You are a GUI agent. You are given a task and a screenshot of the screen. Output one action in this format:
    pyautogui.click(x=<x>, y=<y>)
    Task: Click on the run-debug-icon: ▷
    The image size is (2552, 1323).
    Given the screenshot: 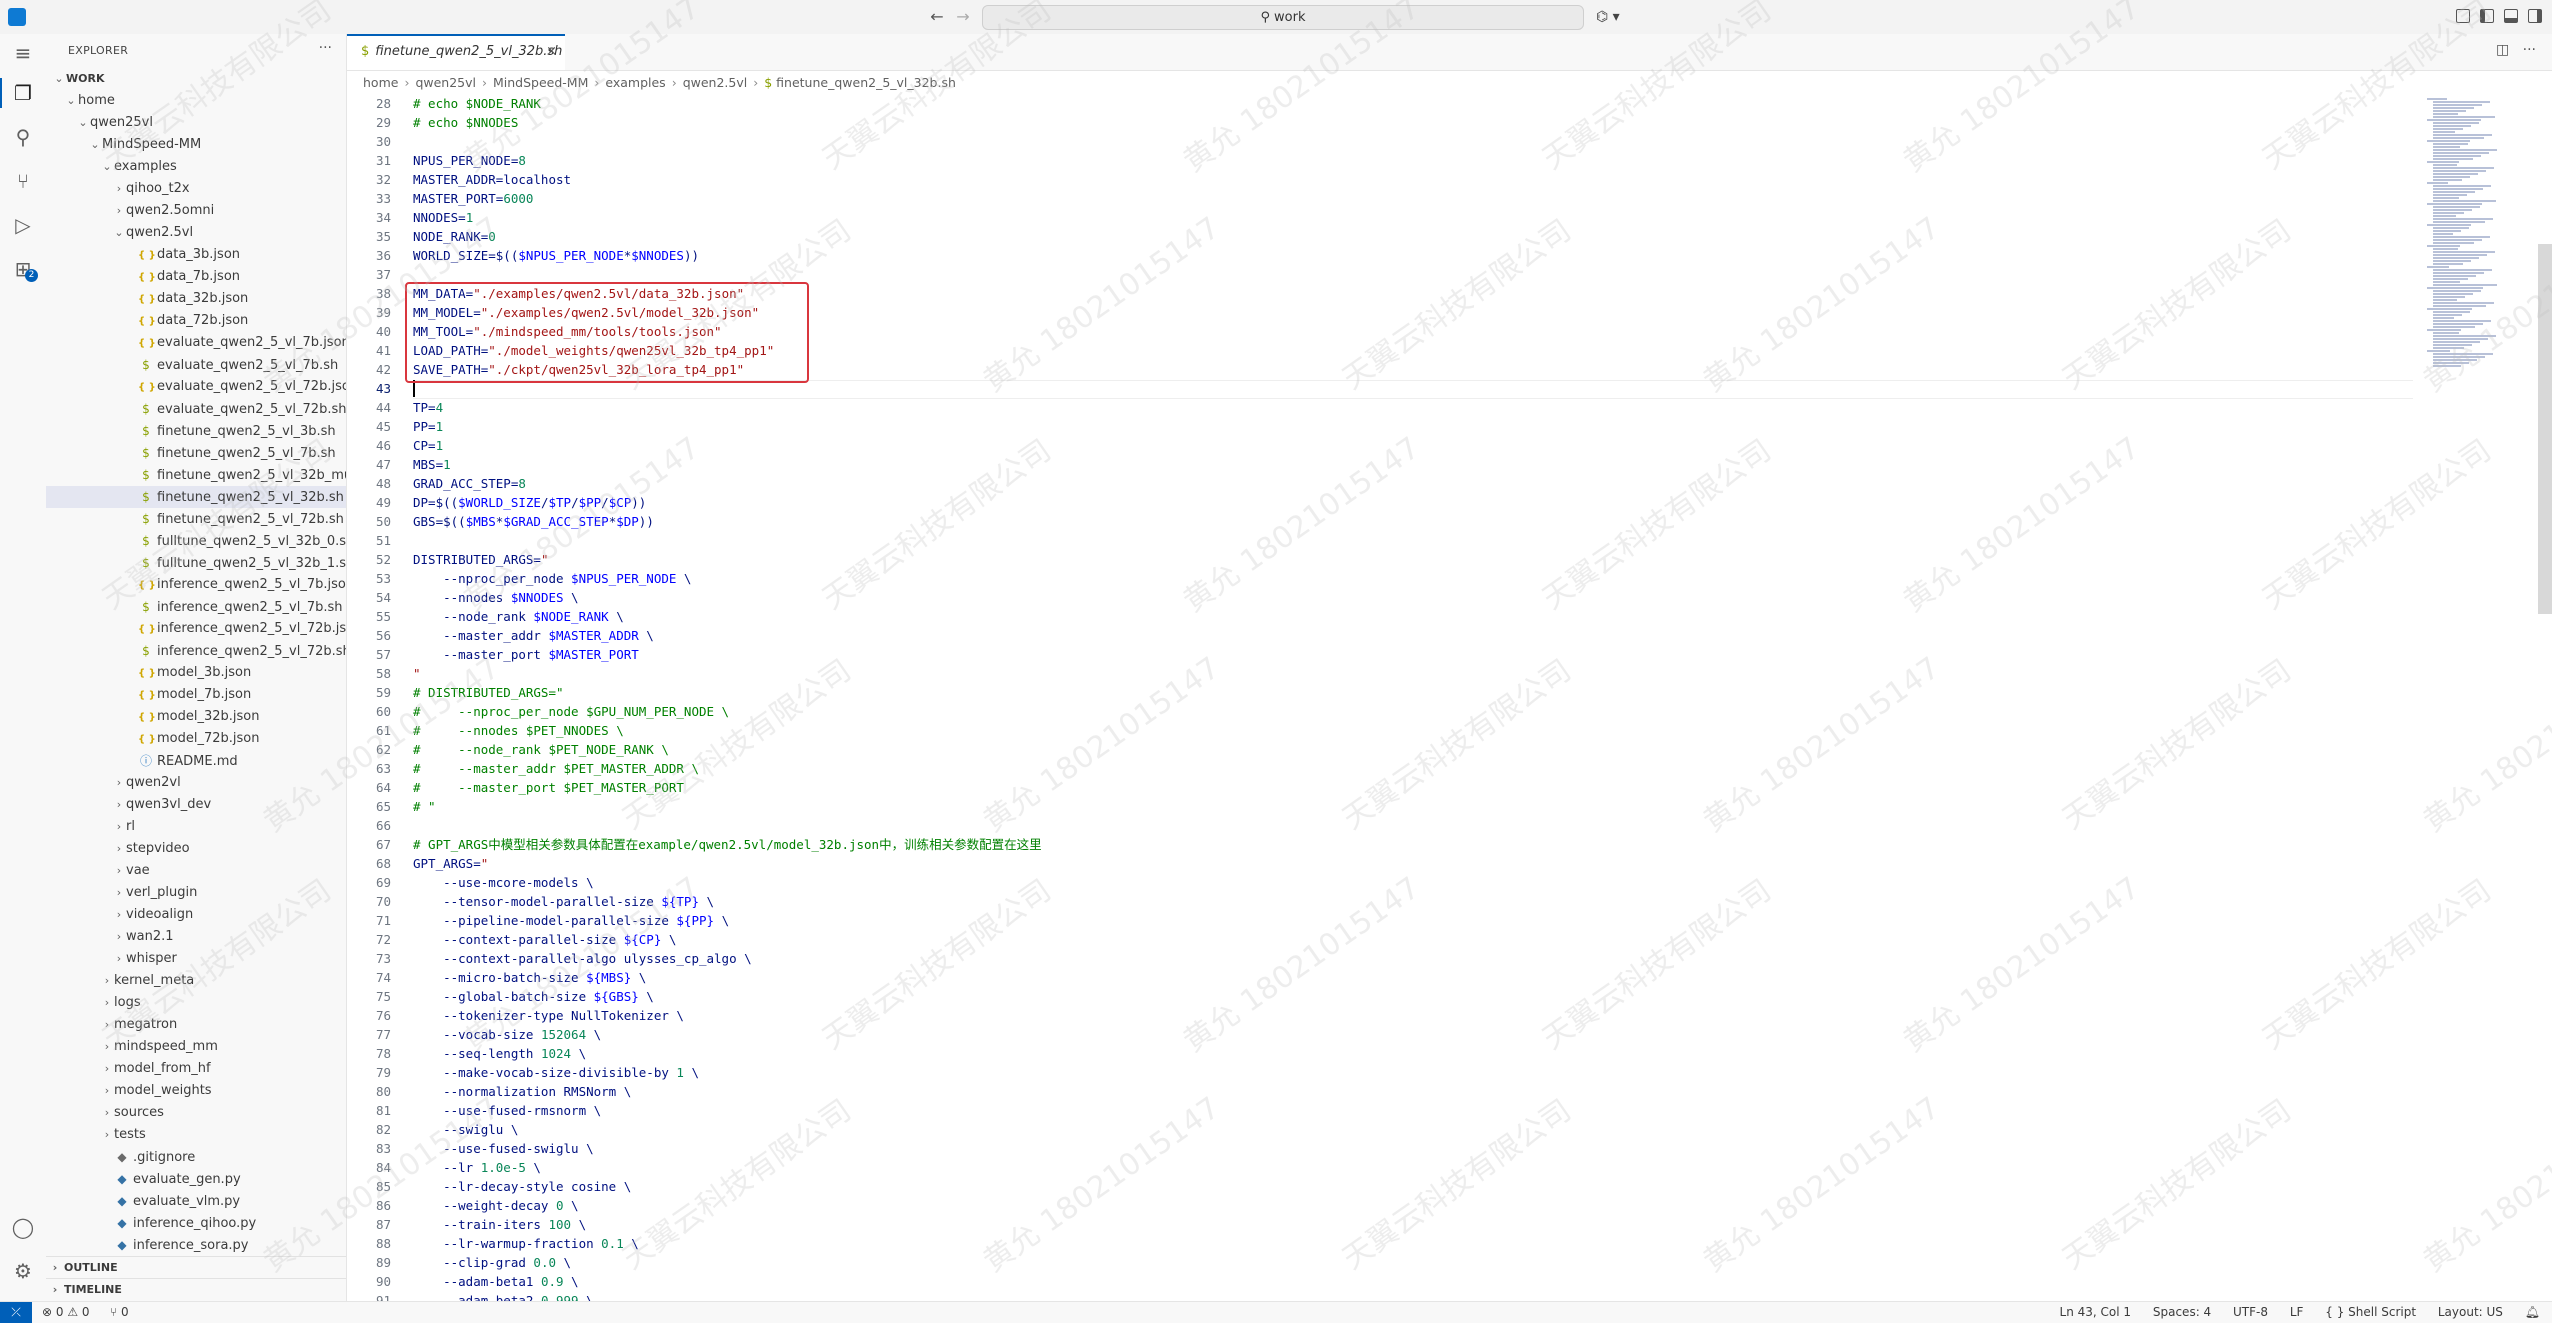 What is the action you would take?
    pyautogui.click(x=23, y=225)
    